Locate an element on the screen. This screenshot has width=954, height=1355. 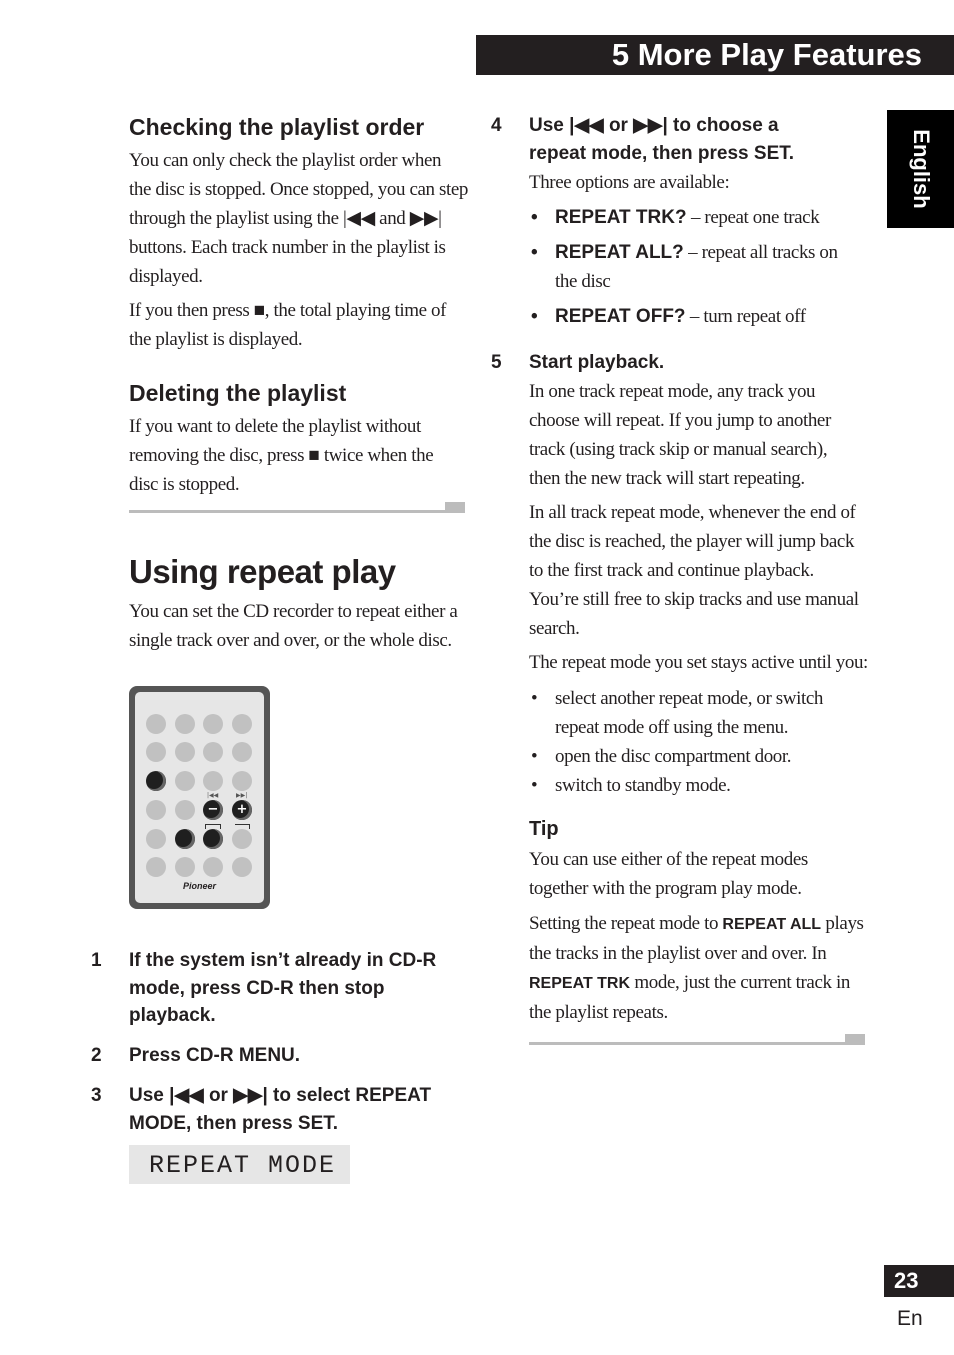
step-line: Press CD-R MENU. is located at coordinates (215, 1055).